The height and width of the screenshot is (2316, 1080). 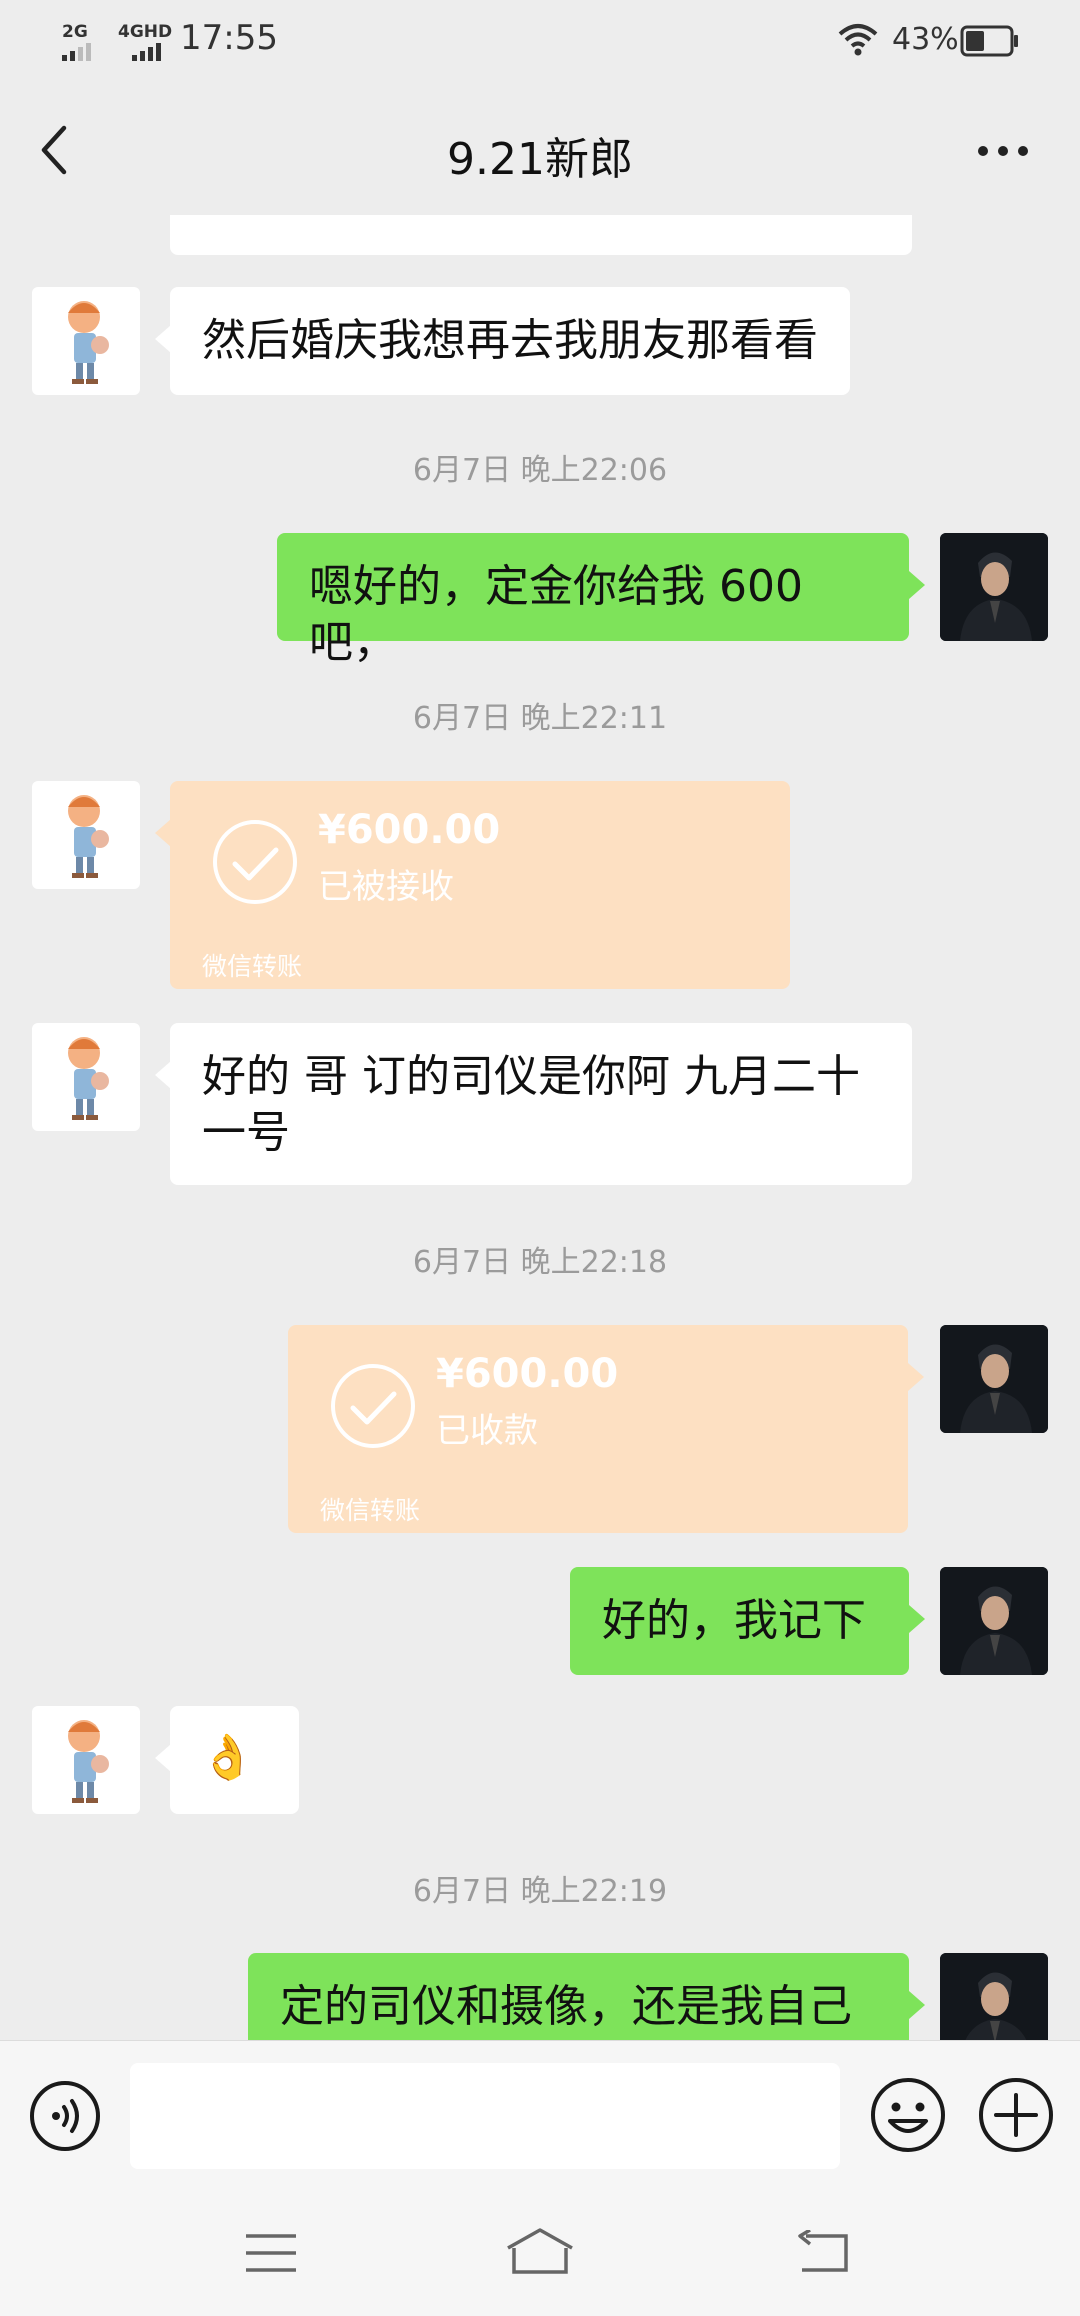 I want to click on message-bubble: 嗯好的，定金你给我 600 吧，, so click(x=593, y=600).